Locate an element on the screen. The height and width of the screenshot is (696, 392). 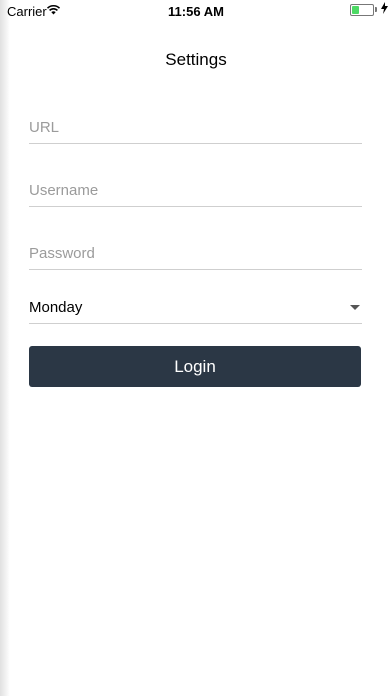
charging-bolt-icon is located at coordinates (384, 9).